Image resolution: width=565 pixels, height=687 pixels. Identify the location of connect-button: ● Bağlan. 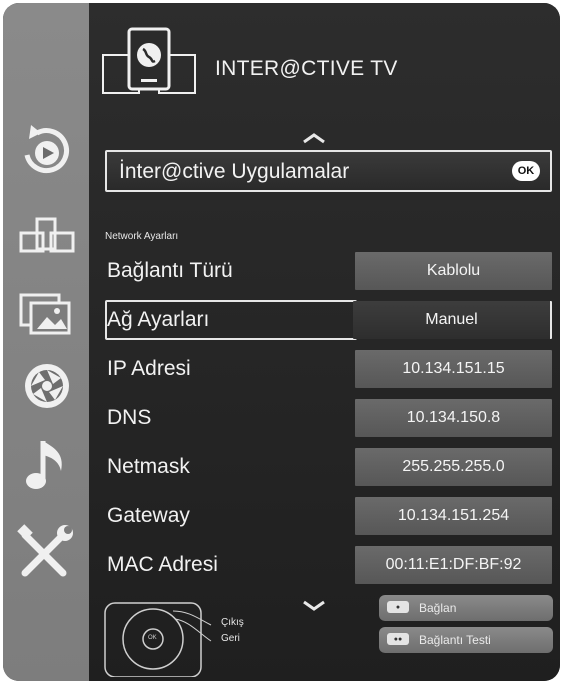
(466, 608).